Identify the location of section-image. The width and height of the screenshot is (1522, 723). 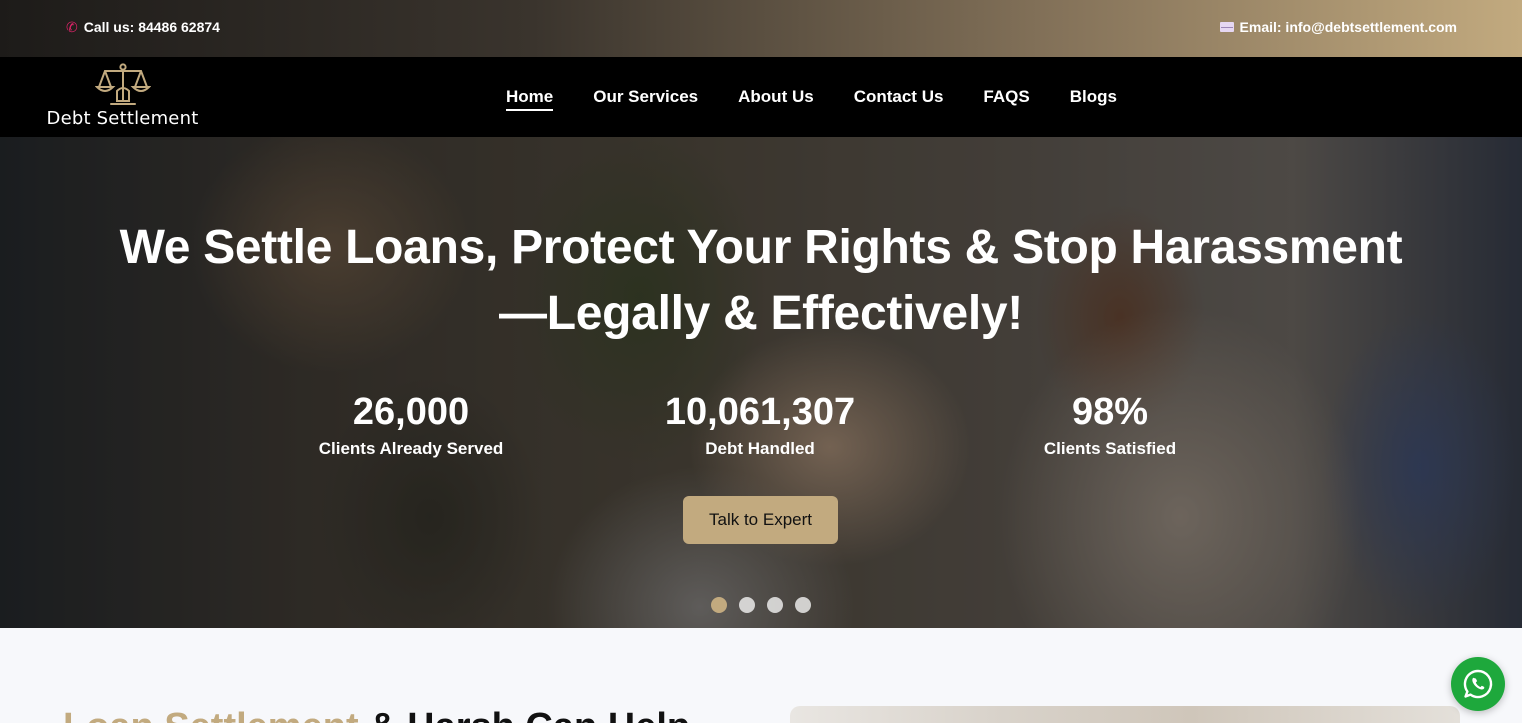
(1125, 714).